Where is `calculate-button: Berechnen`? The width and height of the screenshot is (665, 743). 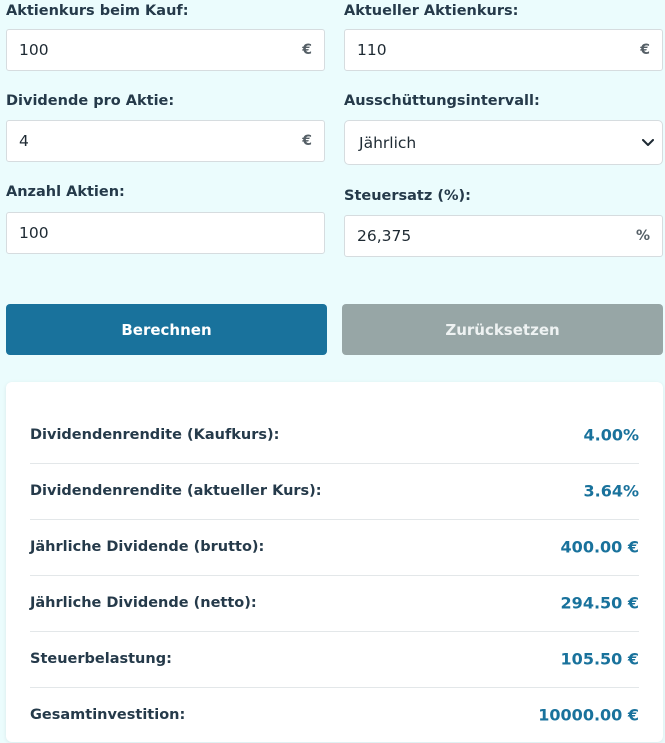
calculate-button: Berechnen is located at coordinates (166, 329).